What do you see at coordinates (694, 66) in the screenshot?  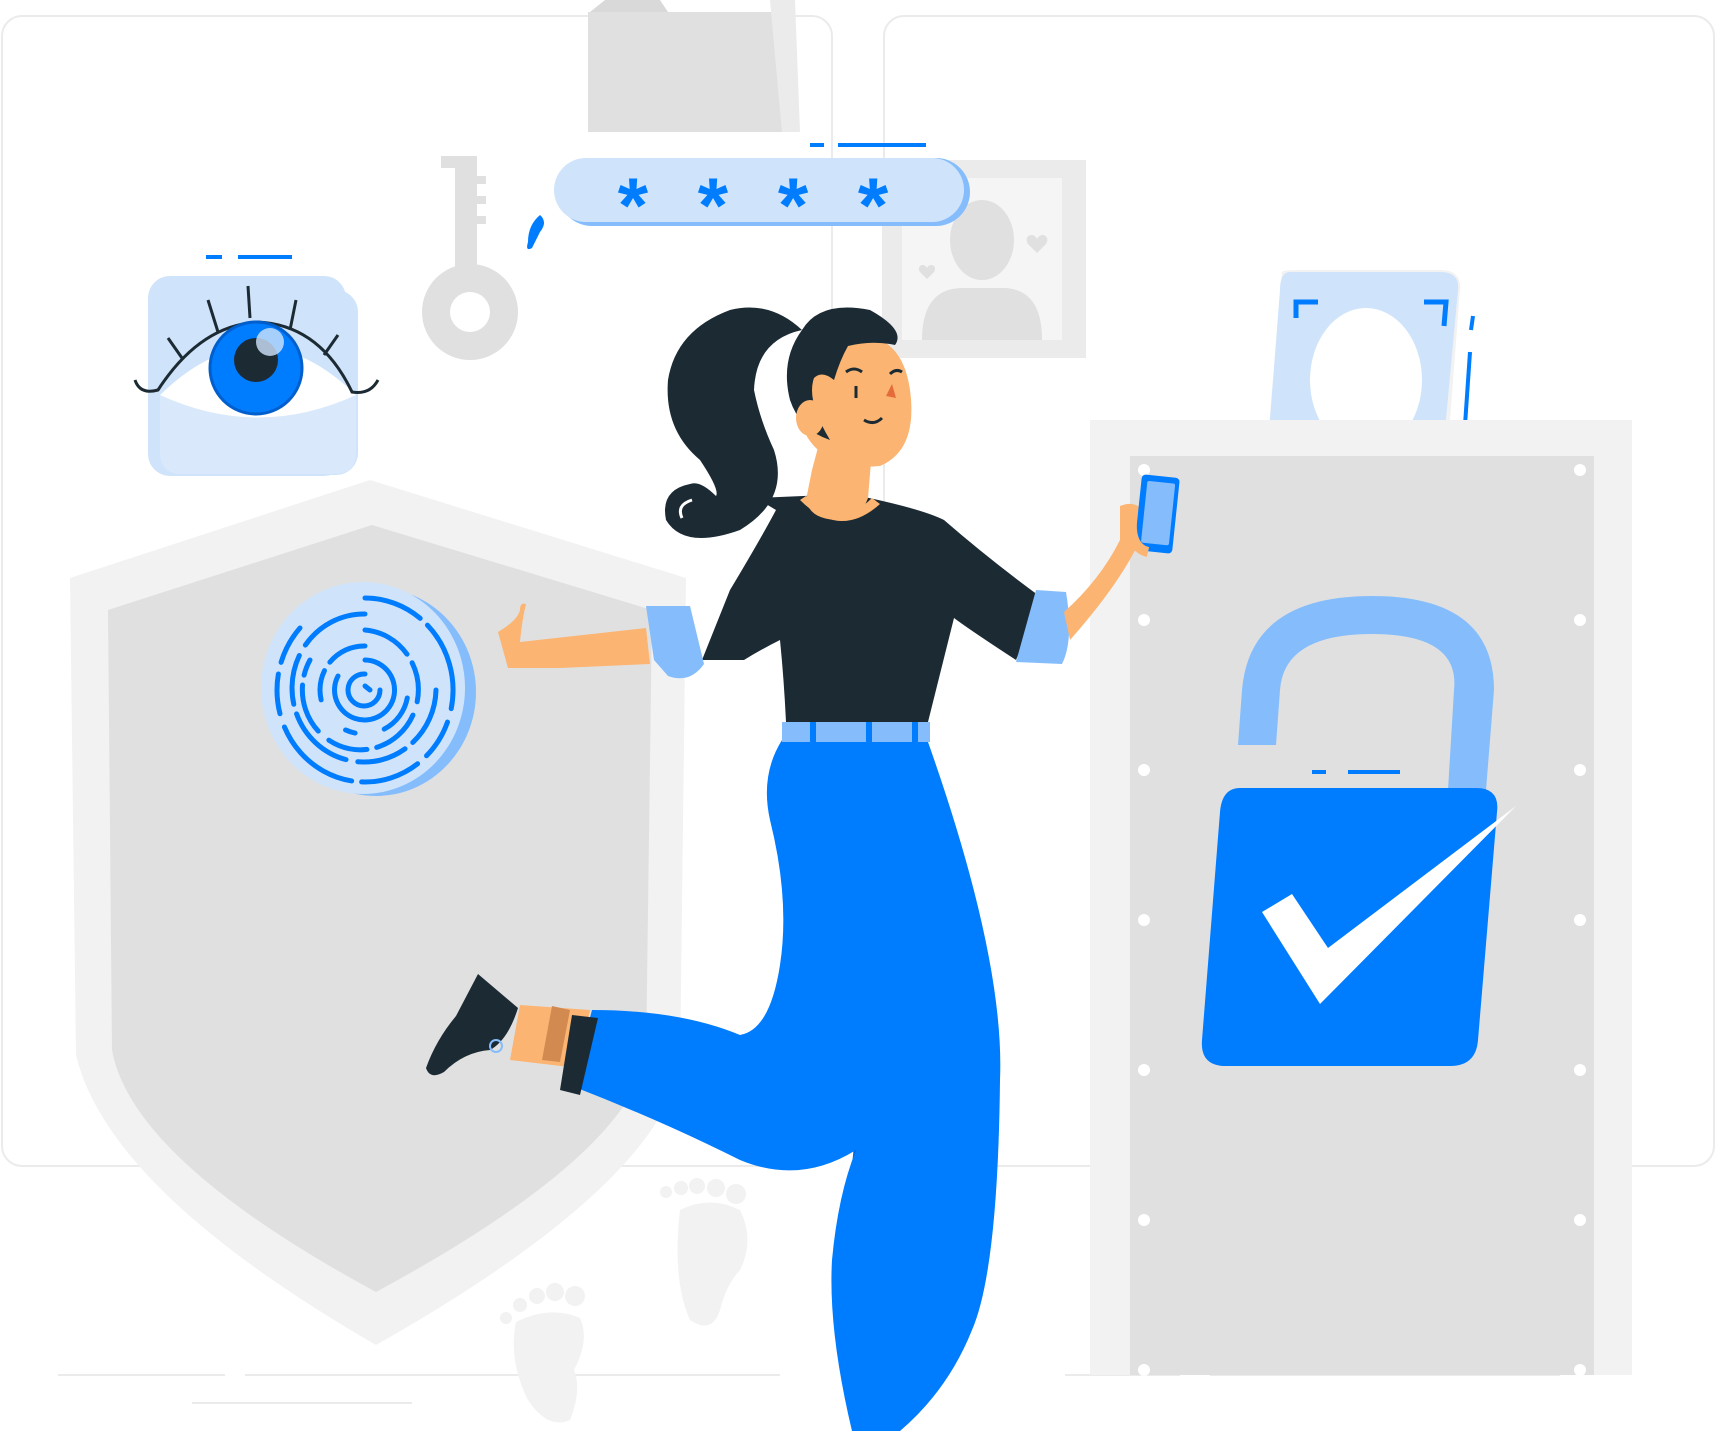 I see `folder-icon` at bounding box center [694, 66].